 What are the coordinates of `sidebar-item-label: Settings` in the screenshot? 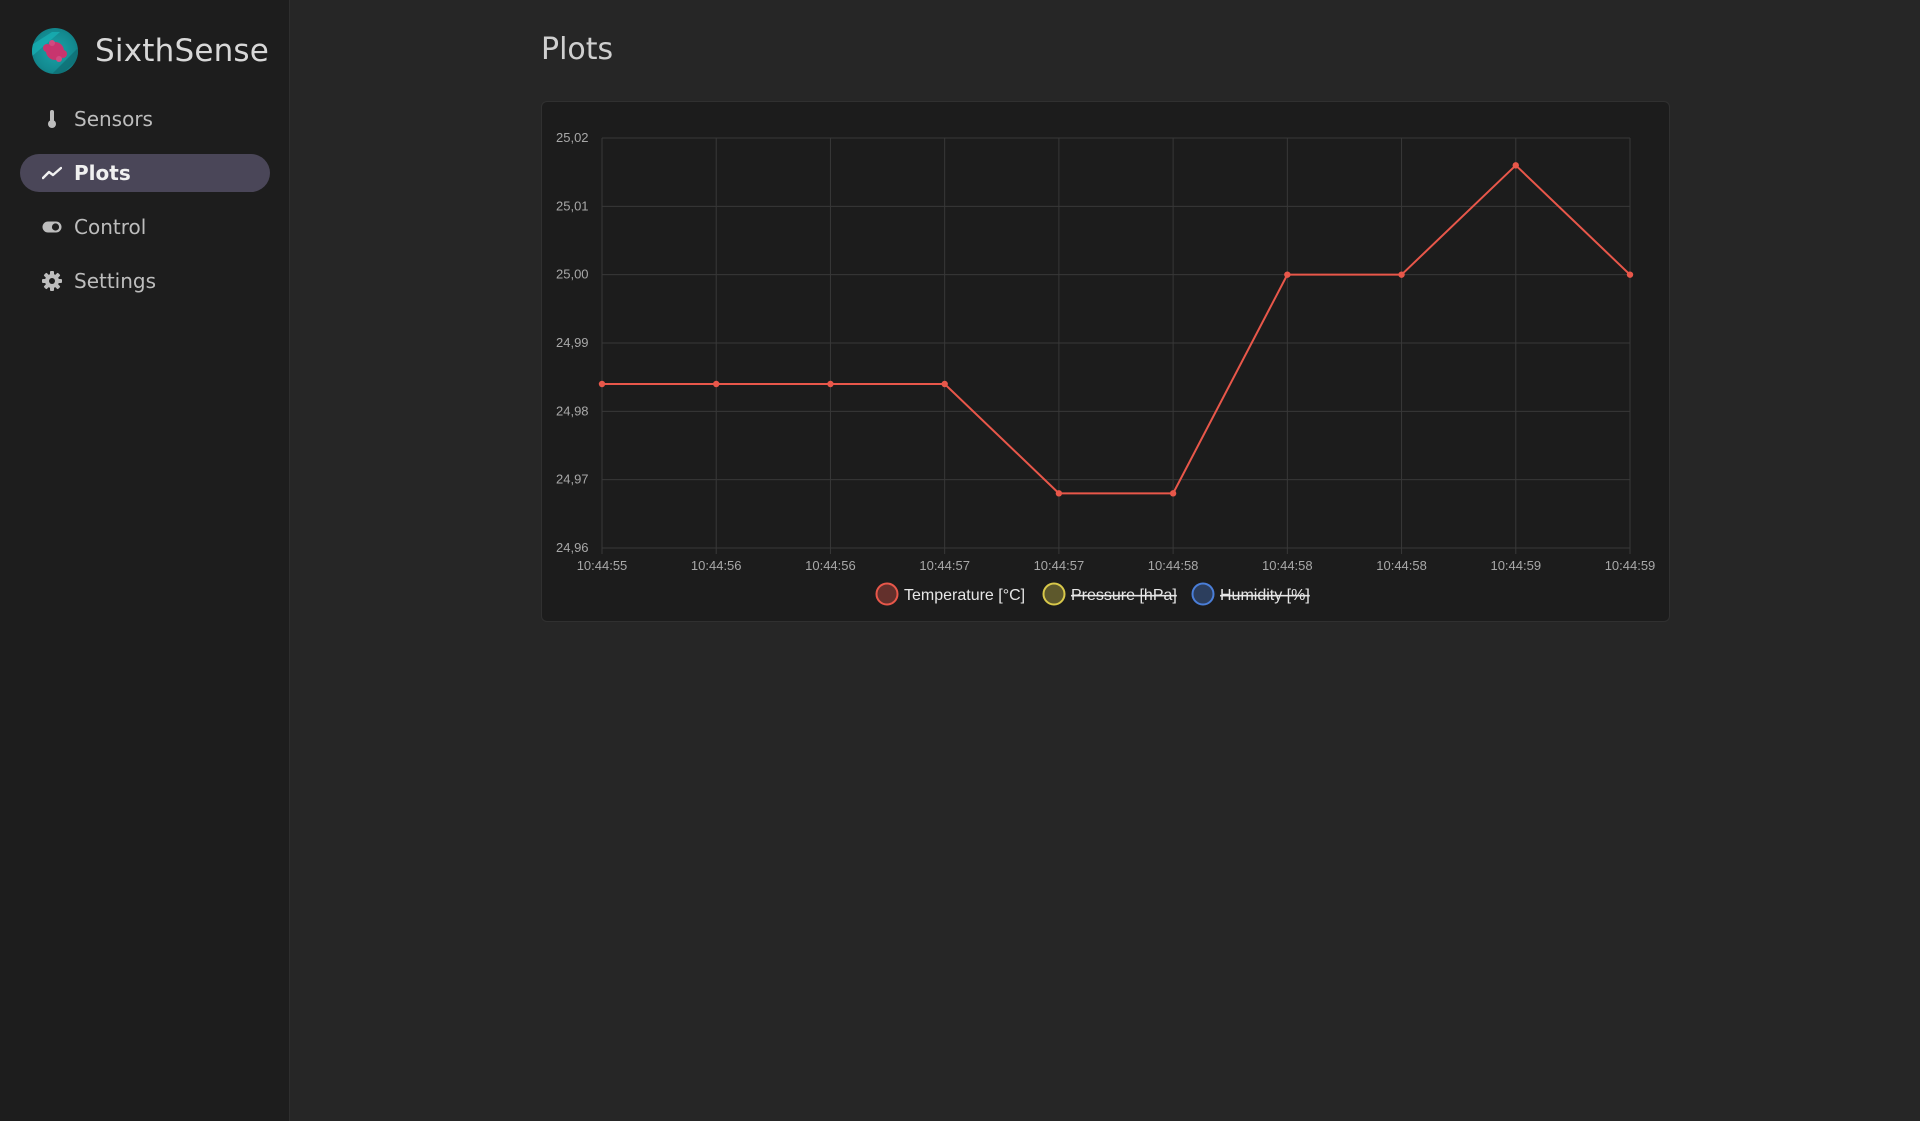 It's located at (115, 281).